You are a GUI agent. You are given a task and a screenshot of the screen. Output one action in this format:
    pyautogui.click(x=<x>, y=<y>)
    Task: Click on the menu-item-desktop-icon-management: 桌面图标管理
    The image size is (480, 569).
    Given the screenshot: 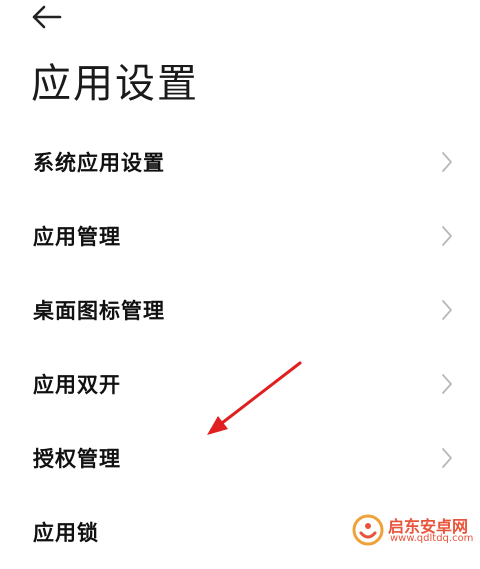 What is the action you would take?
    pyautogui.click(x=240, y=310)
    